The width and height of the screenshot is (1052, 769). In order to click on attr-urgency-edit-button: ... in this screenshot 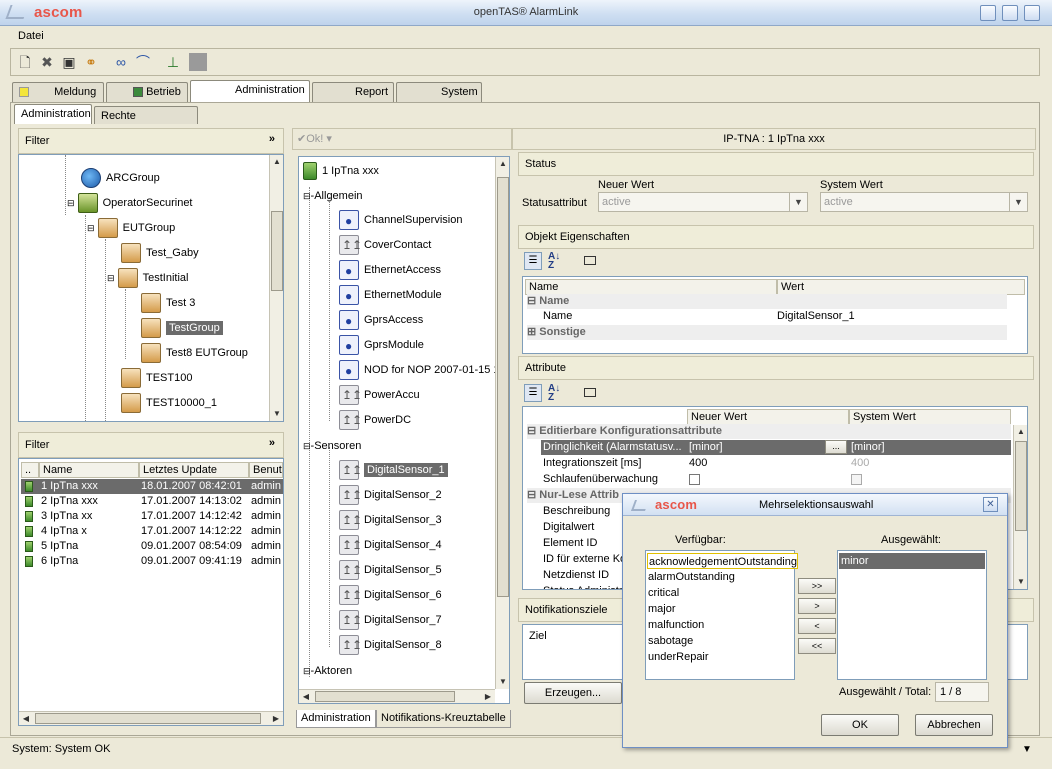, I will do `click(836, 447)`.